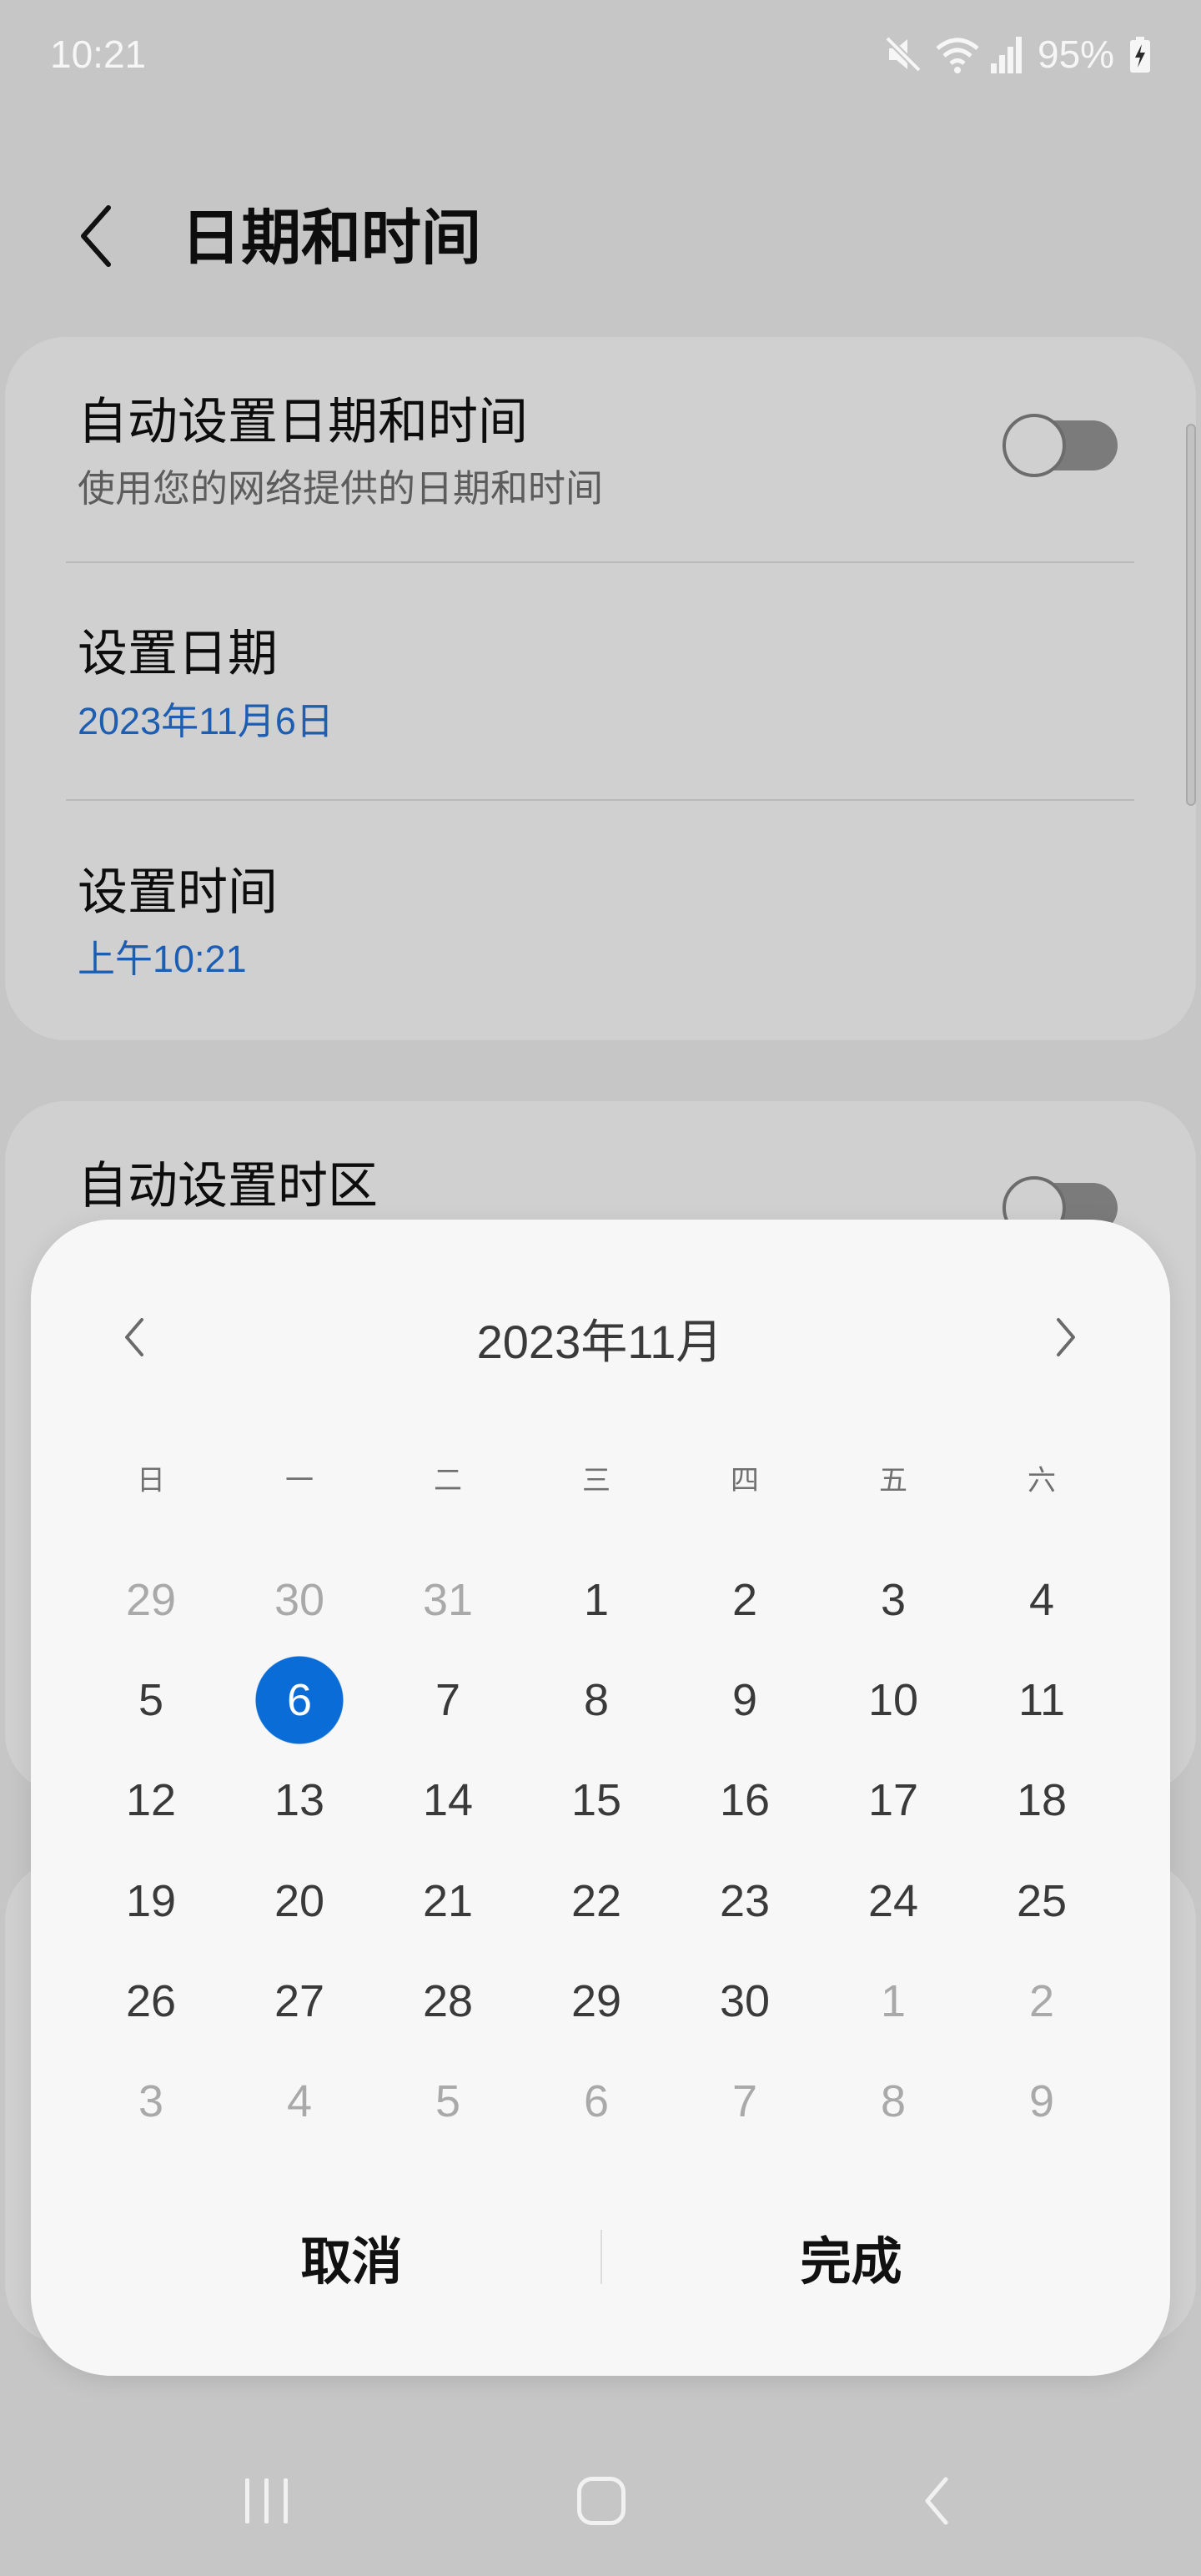  I want to click on nav-back-button, so click(937, 2501).